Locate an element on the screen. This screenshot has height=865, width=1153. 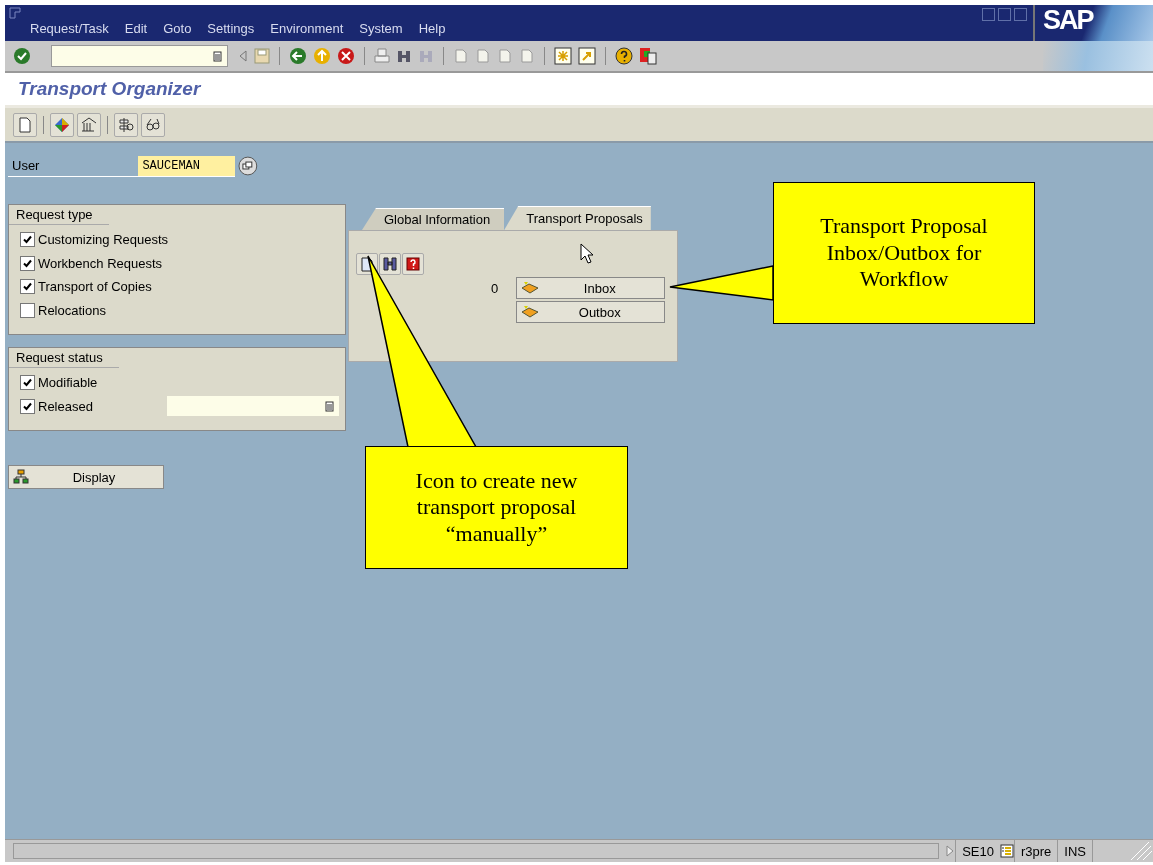
logo: SAP is located at coordinates (1093, 23).